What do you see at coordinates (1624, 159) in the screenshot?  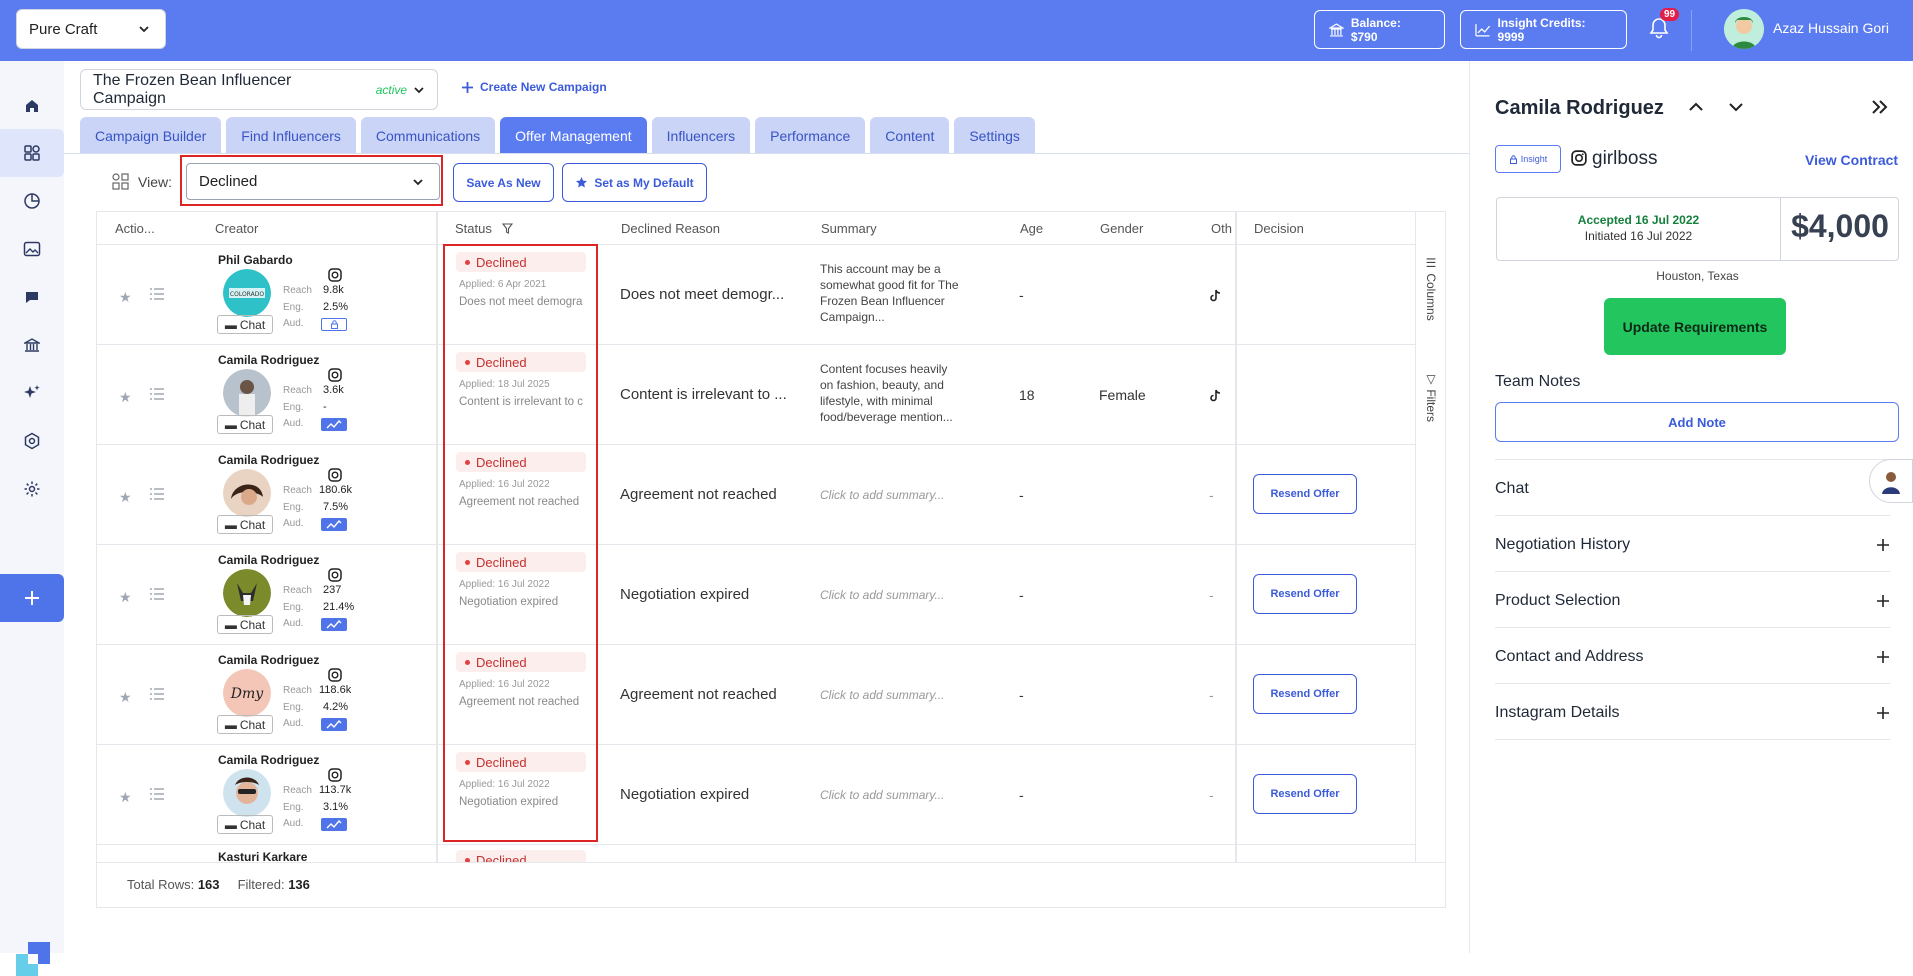 I see `instagram-handle: girlboss` at bounding box center [1624, 159].